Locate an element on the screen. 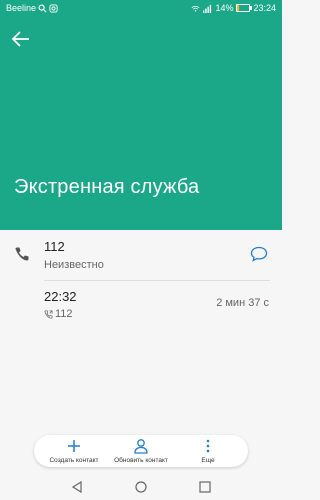 This screenshot has width=320, height=500. status-bar: Beeline 14% 23:24 is located at coordinates (141, 9).